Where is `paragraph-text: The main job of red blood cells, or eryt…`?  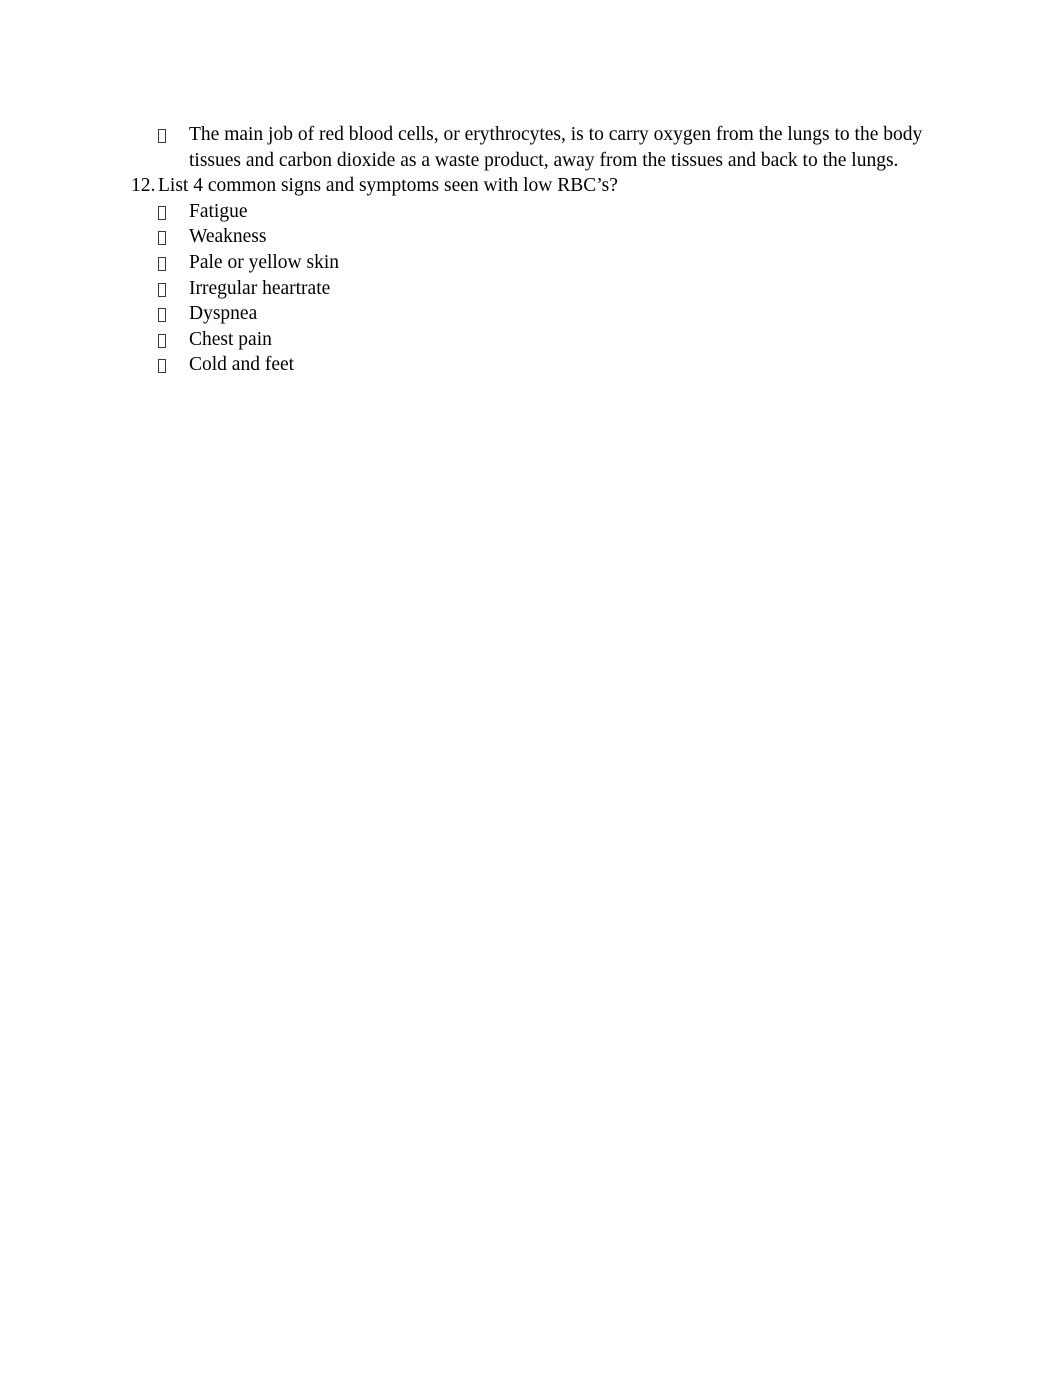
paragraph-text: The main job of red blood cells, or eryt… is located at coordinates (556, 147).